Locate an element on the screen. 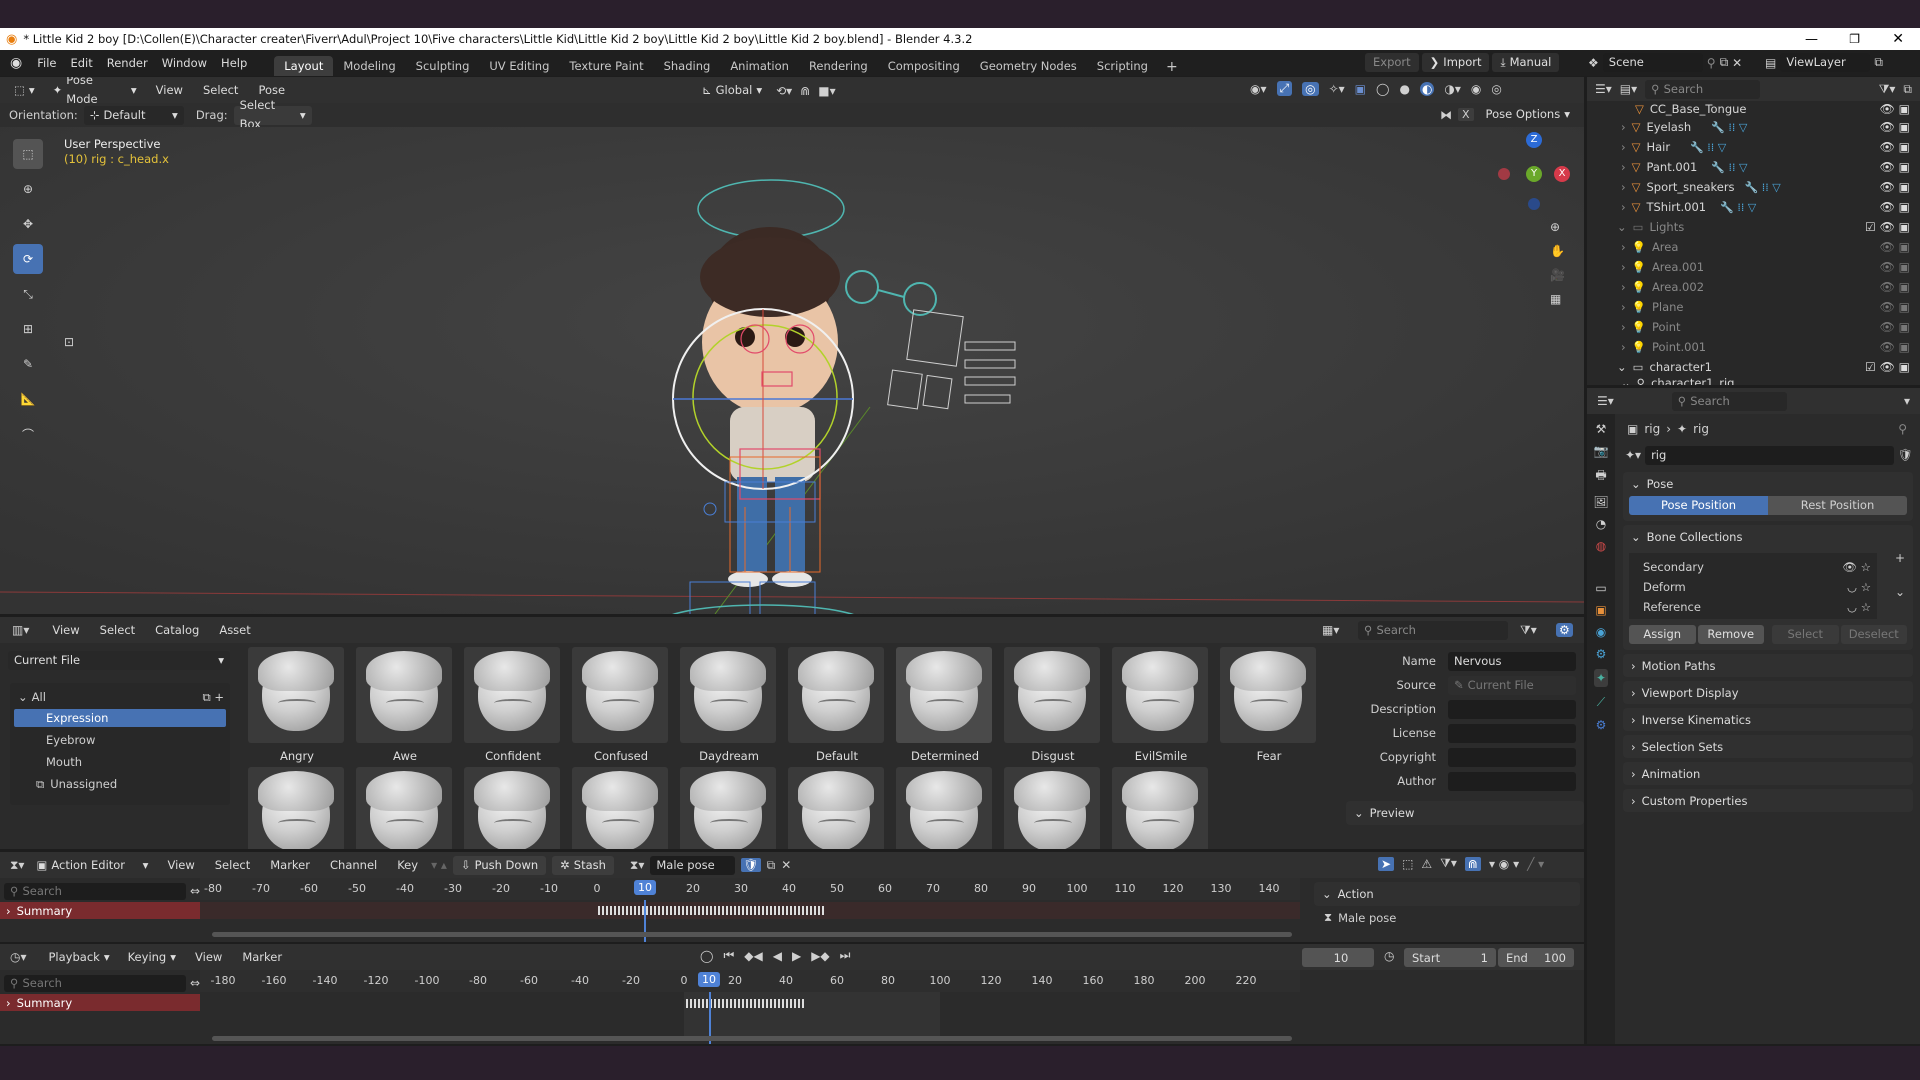 The image size is (1920, 1080). asset-menu-asset: Asset is located at coordinates (234, 630).